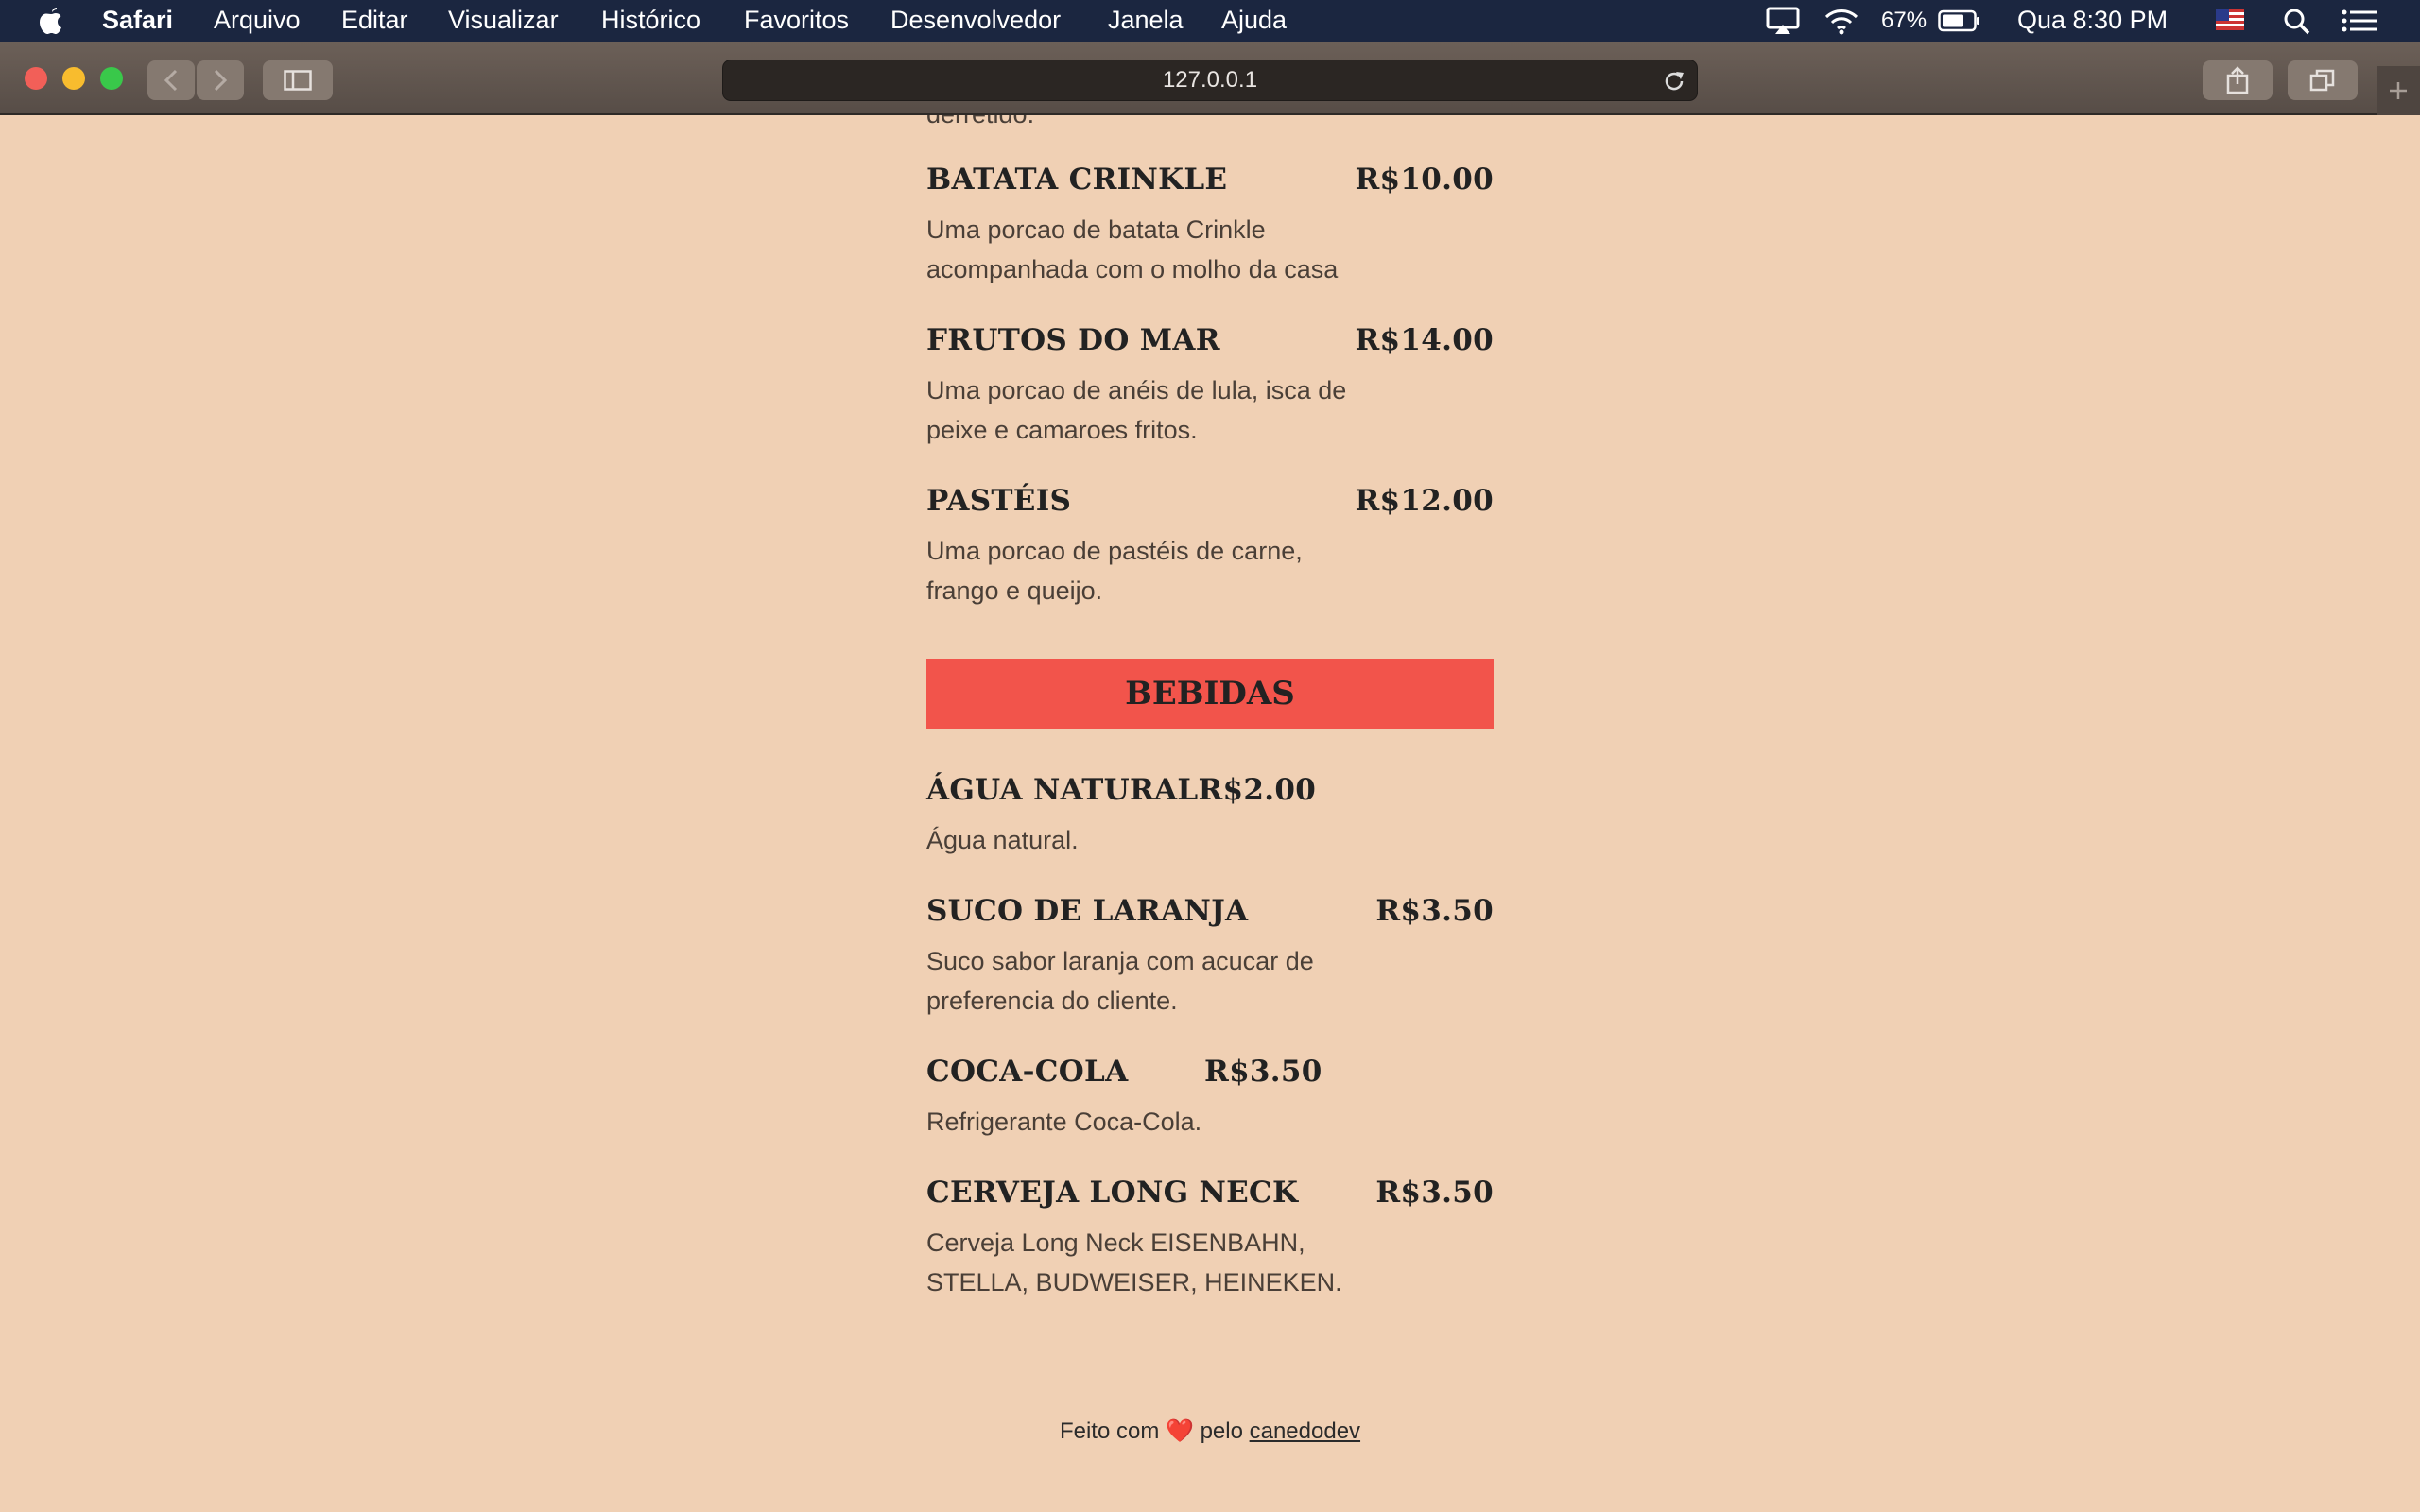 This screenshot has width=2420, height=1512. I want to click on zoom-window-button, so click(111, 78).